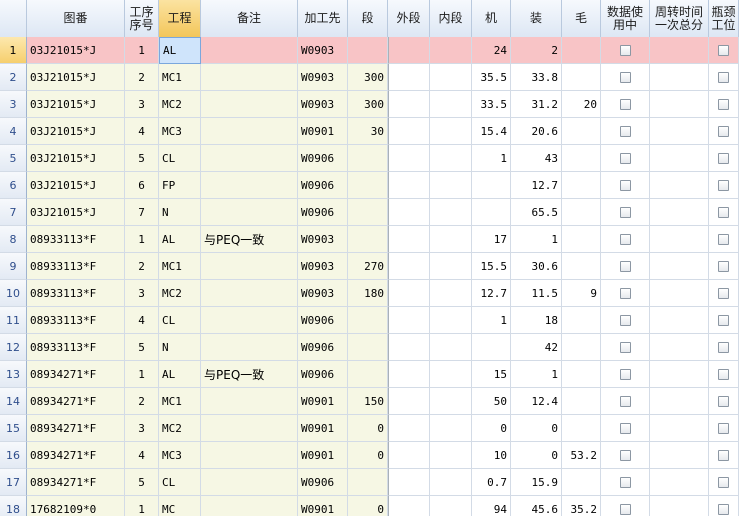  Describe the element at coordinates (13, 455) in the screenshot. I see `row-number: 16` at that location.